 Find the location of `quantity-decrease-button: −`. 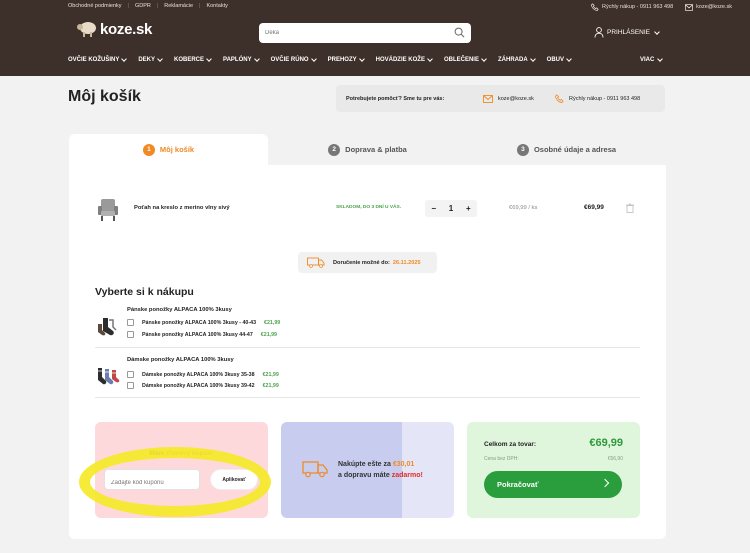

quantity-decrease-button: − is located at coordinates (433, 208).